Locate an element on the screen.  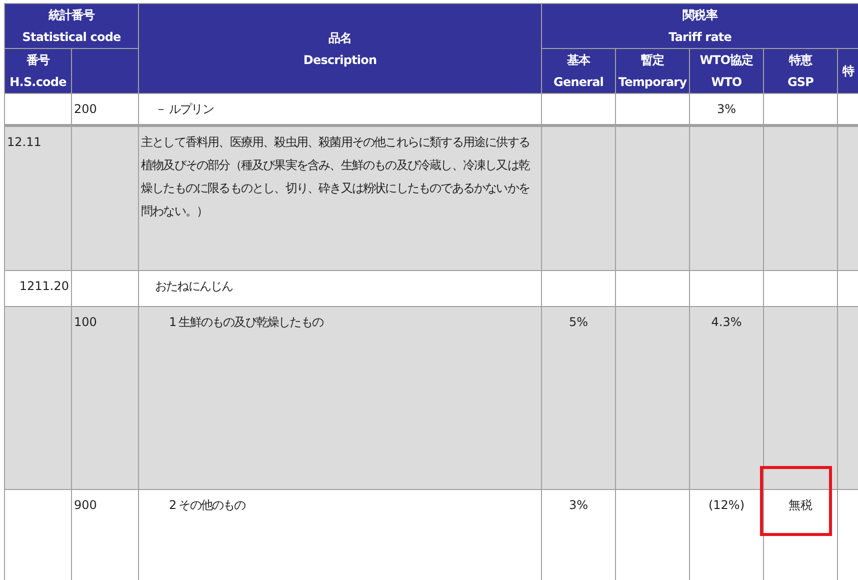
sub-code-cell: 900 is located at coordinates (105, 535).